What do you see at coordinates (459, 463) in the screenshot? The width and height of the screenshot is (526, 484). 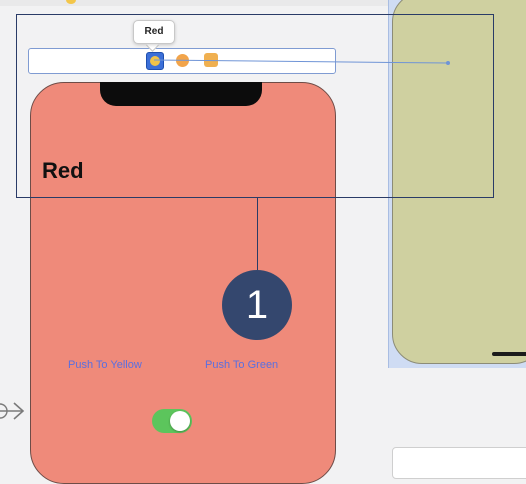 I see `object-library-field` at bounding box center [459, 463].